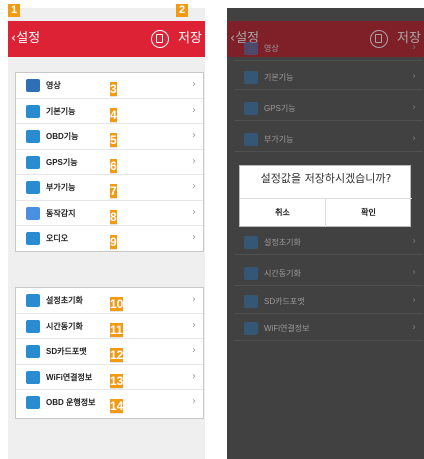 This screenshot has width=424, height=459. I want to click on motion-sensor-icon, so click(33, 213).